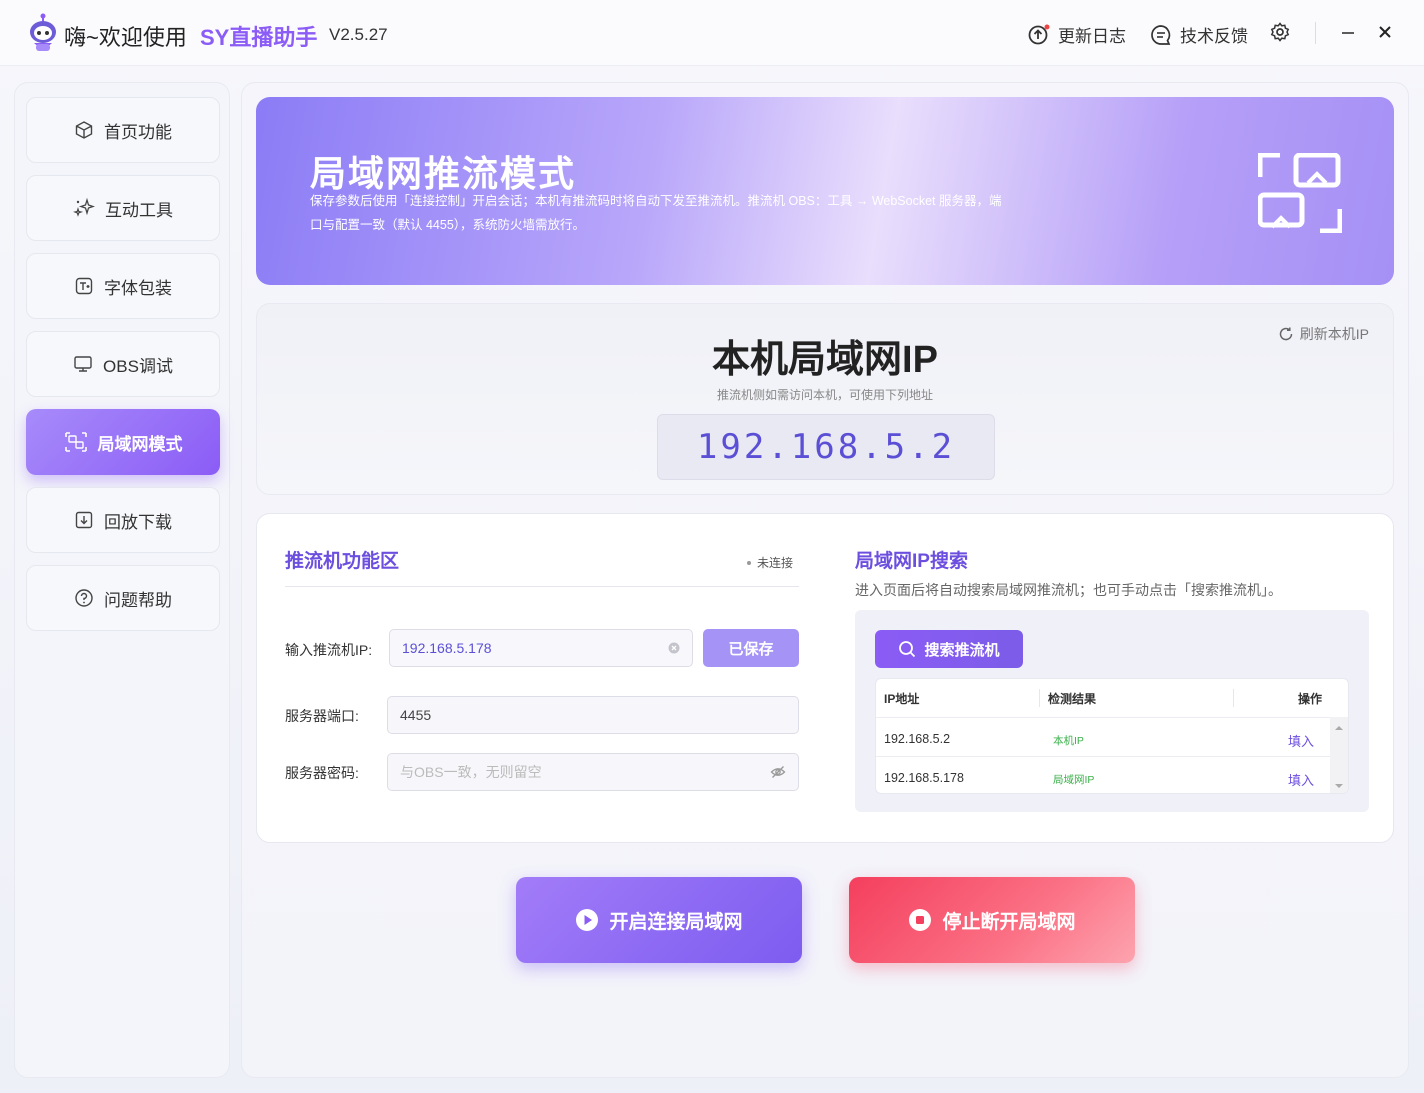 This screenshot has height=1093, width=1424. What do you see at coordinates (1214, 36) in the screenshot?
I see `feedback-label: 技术反馈` at bounding box center [1214, 36].